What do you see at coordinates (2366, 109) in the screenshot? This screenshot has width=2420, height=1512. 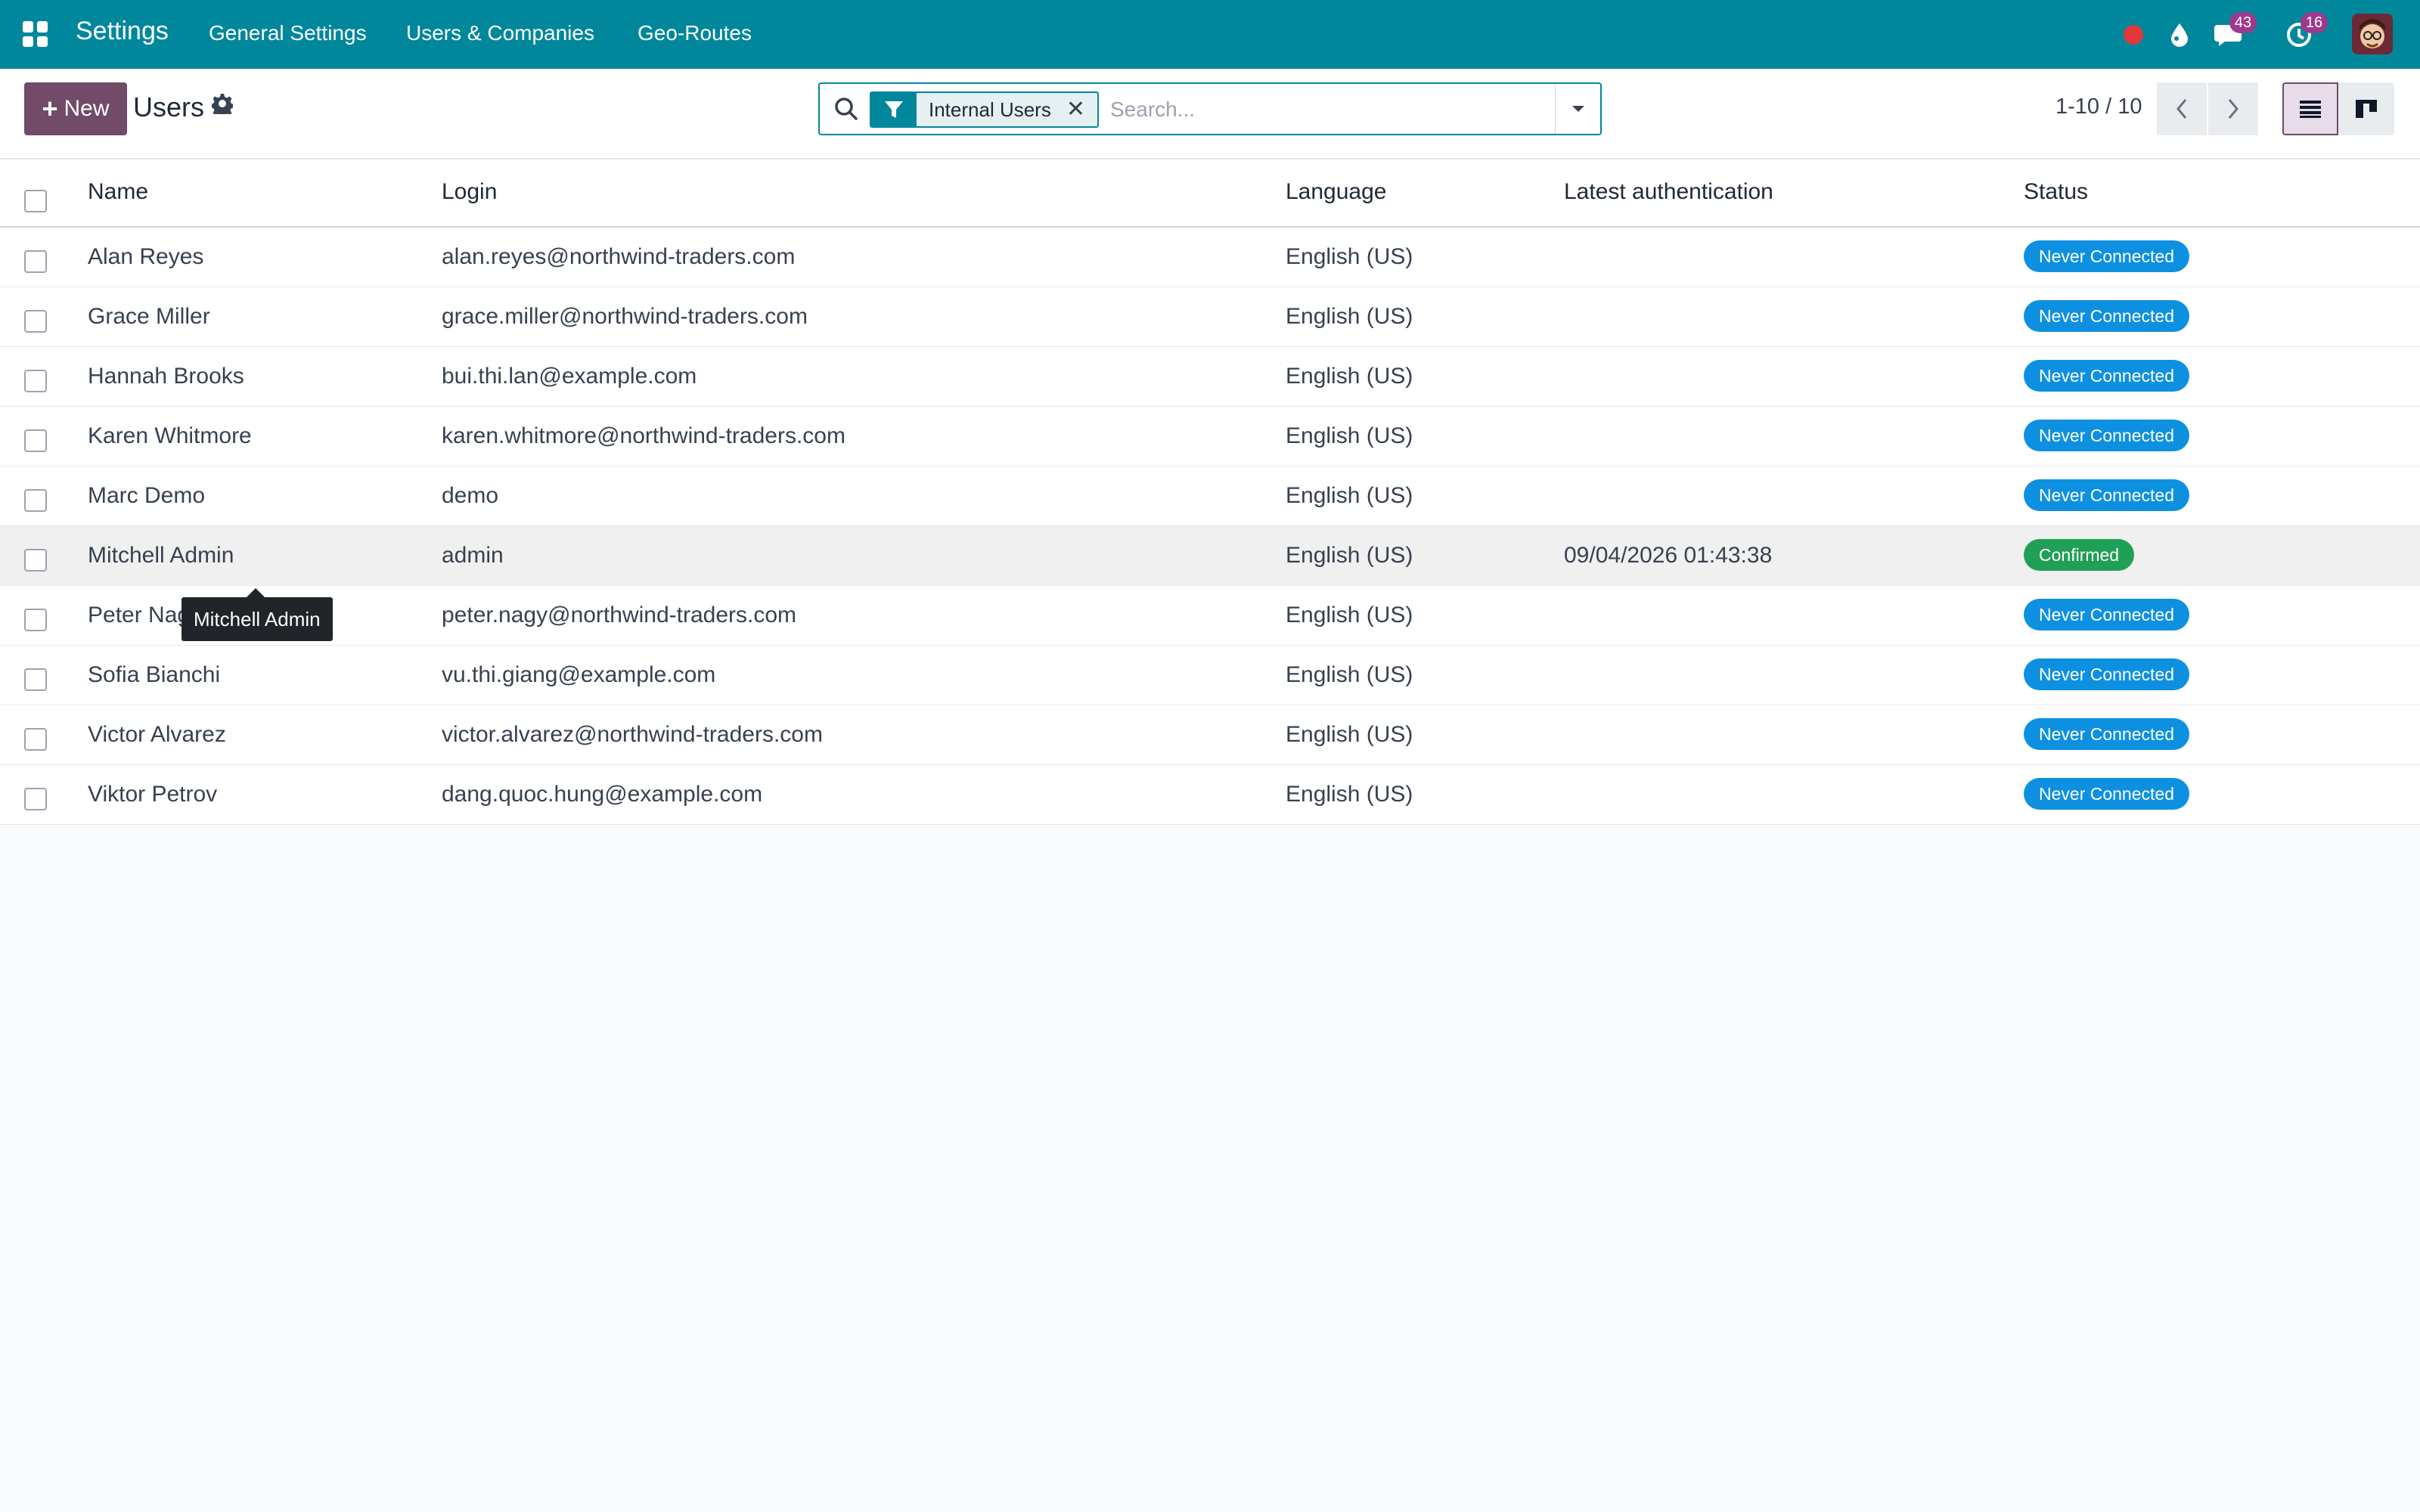 I see `kanban-view-button` at bounding box center [2366, 109].